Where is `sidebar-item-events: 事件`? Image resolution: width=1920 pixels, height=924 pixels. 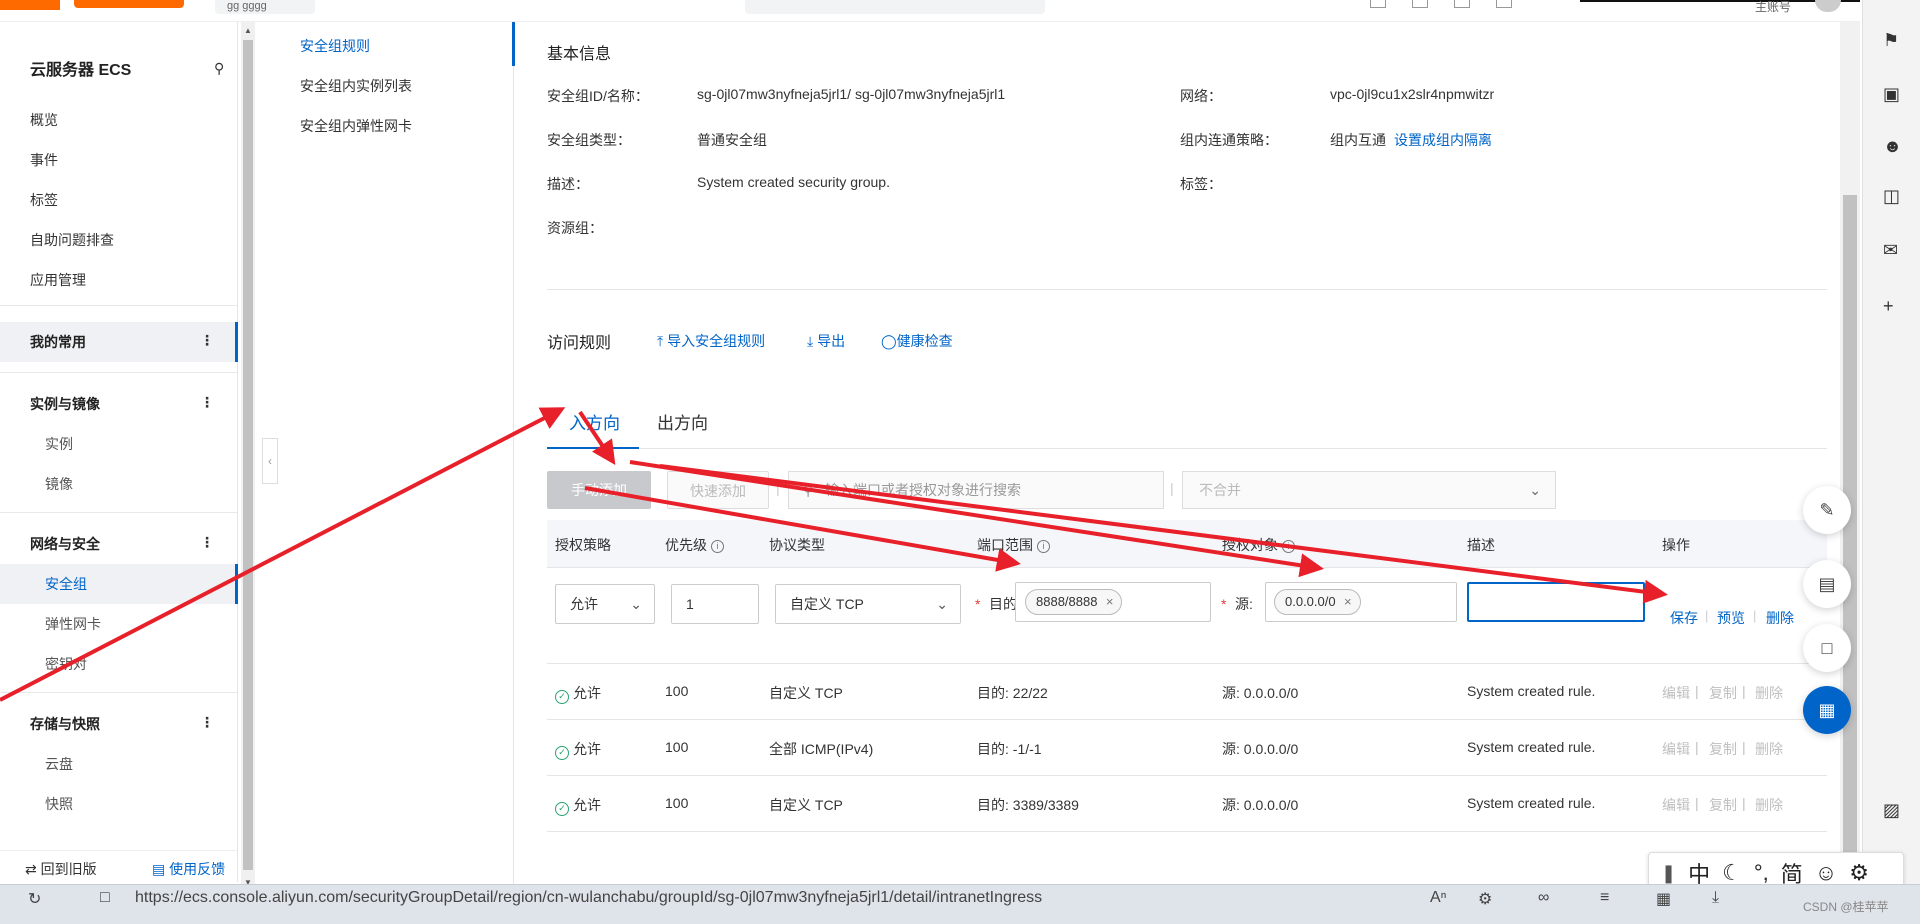 sidebar-item-events: 事件 is located at coordinates (44, 160).